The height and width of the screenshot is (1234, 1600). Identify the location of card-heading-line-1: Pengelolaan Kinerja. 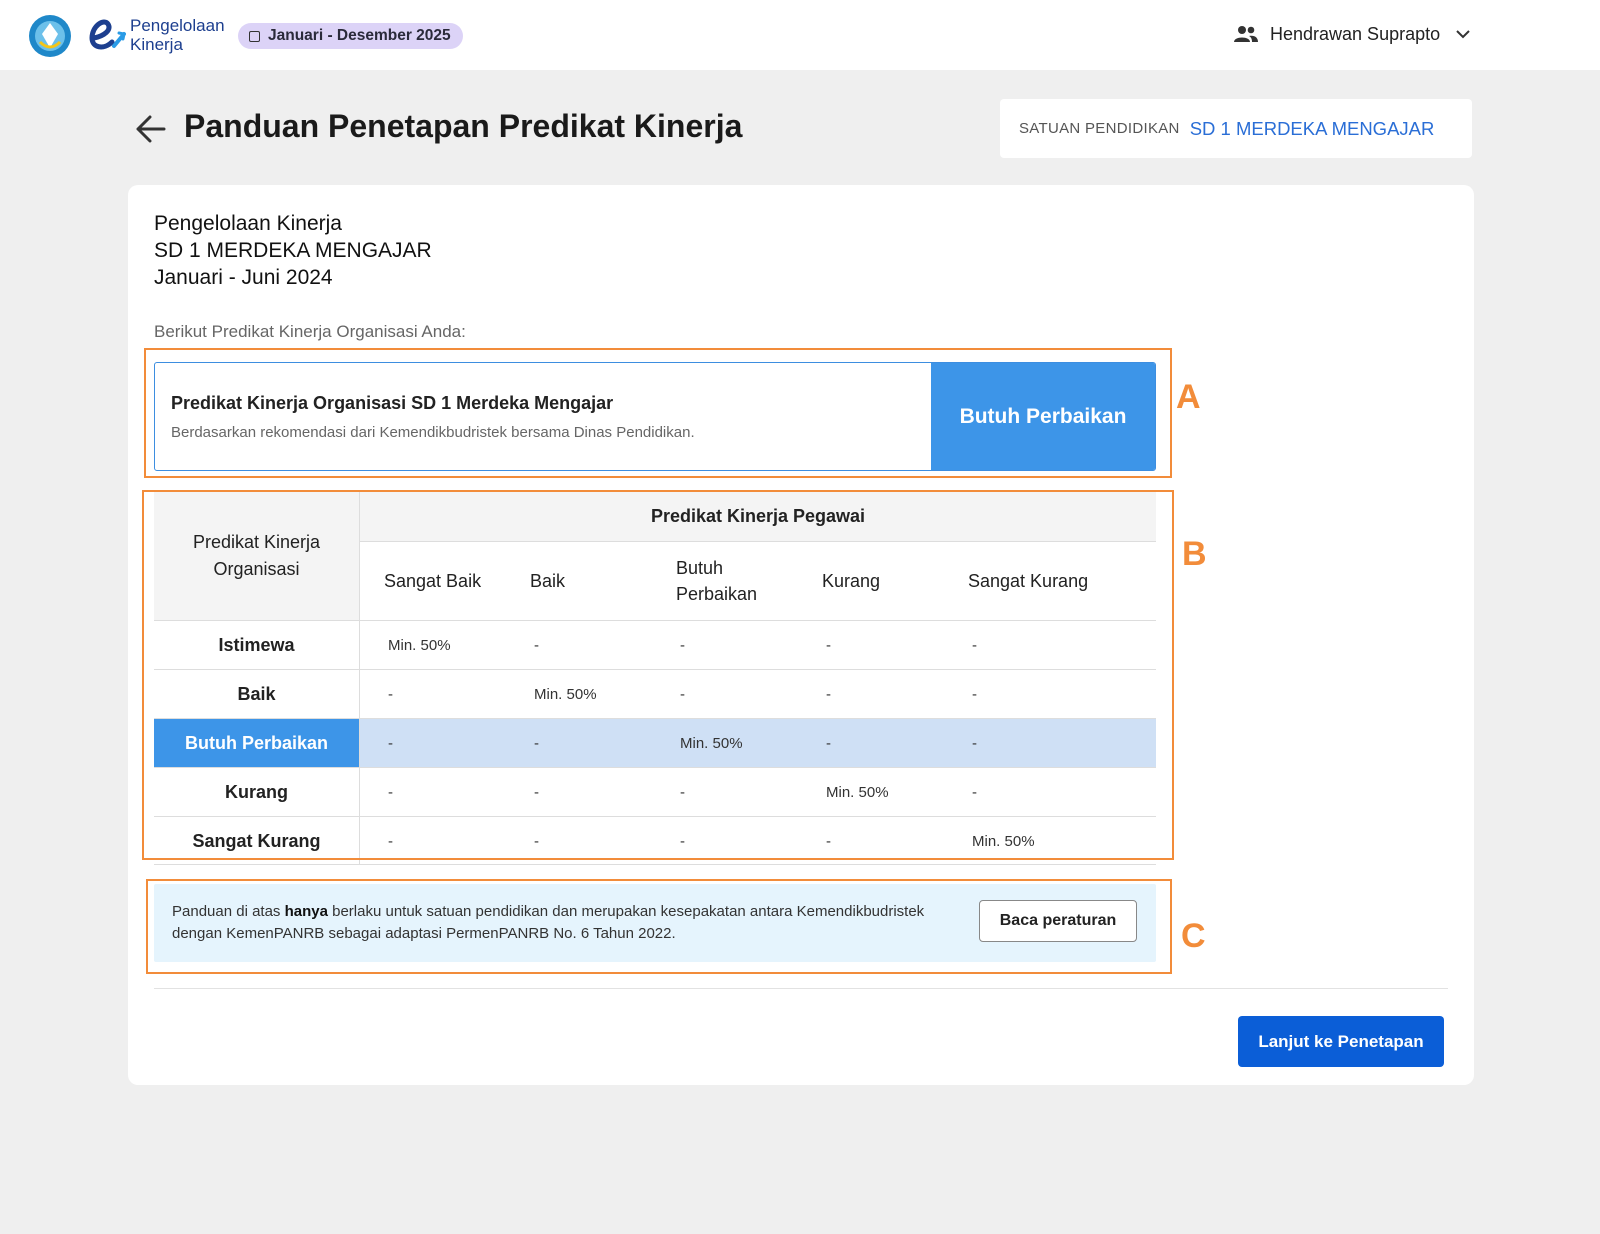
(248, 223).